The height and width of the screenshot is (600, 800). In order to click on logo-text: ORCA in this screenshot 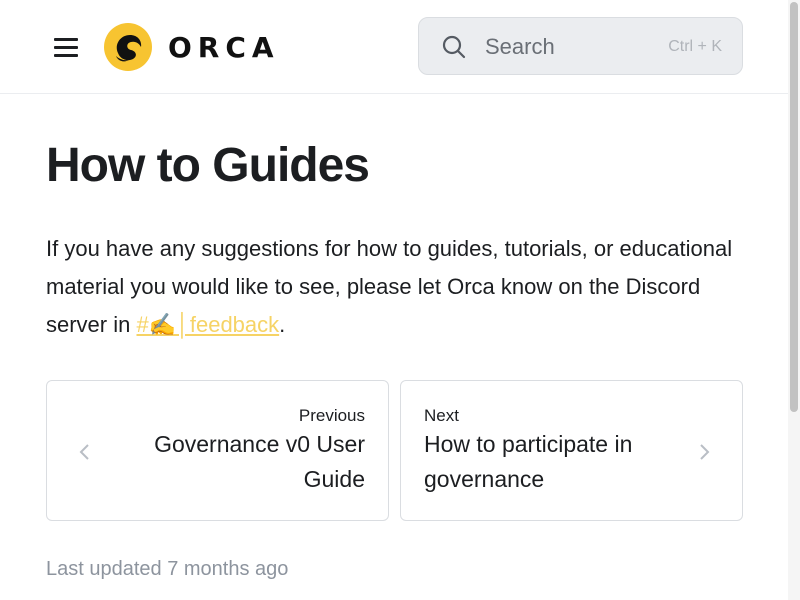, I will do `click(224, 47)`.